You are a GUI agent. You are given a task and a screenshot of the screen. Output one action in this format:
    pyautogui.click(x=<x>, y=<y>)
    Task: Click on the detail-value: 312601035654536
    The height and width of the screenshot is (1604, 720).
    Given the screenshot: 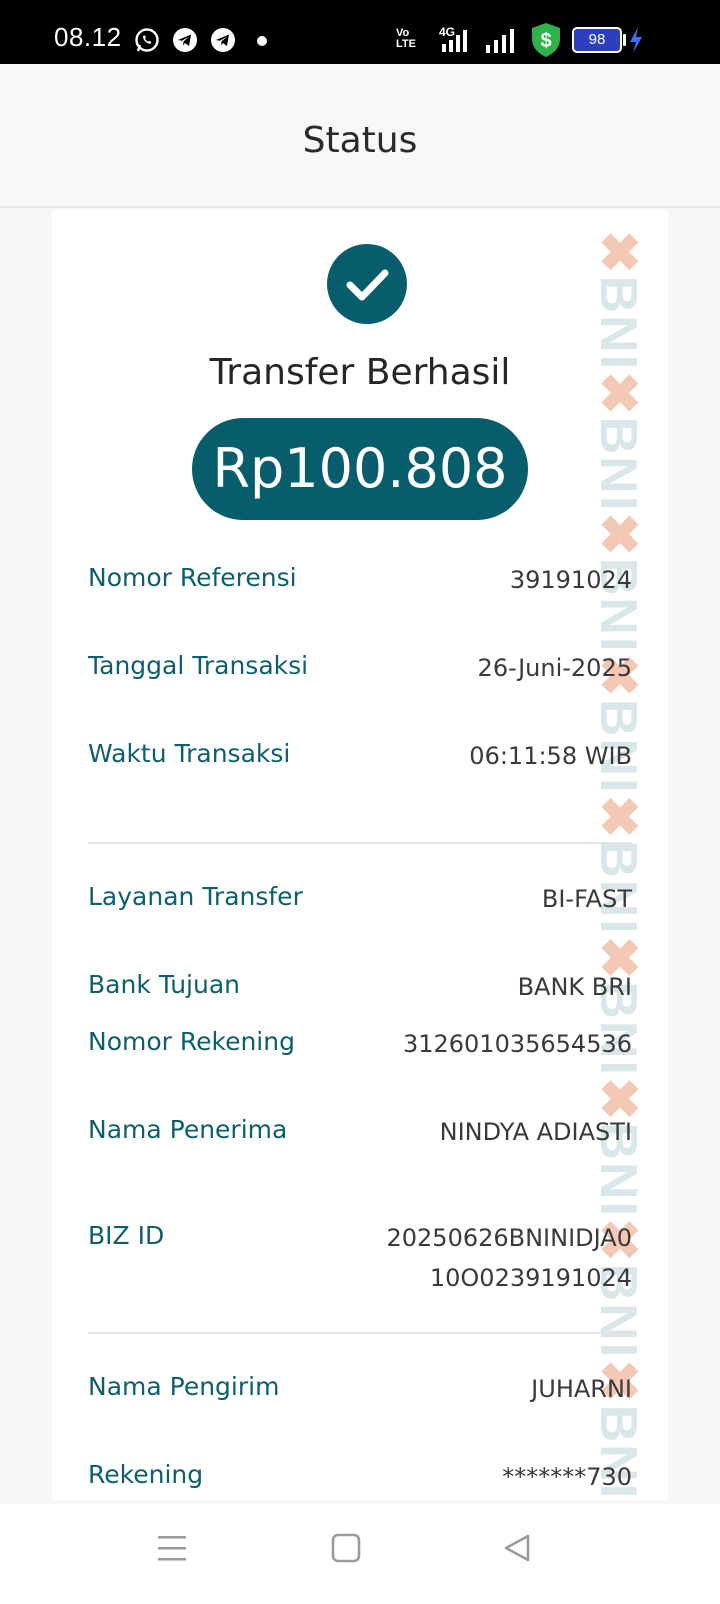 What is the action you would take?
    pyautogui.click(x=517, y=1044)
    